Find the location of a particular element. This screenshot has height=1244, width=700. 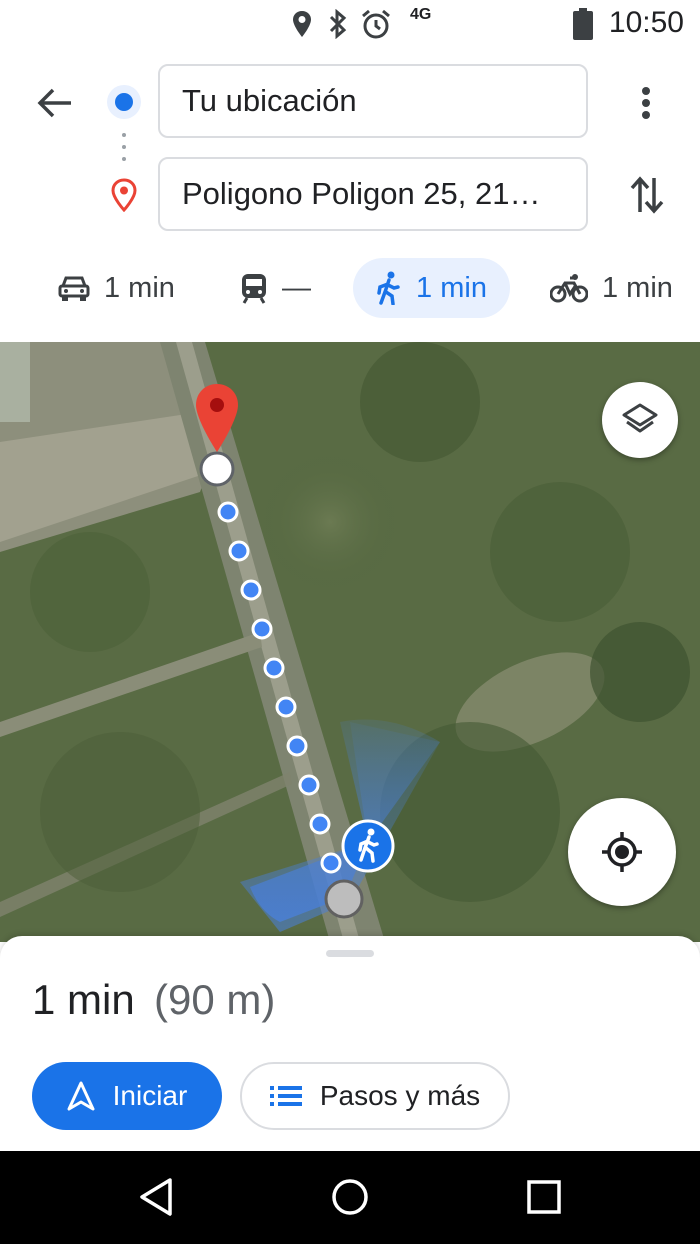

steps-and-more-label: Pasos y más is located at coordinates (400, 1095).